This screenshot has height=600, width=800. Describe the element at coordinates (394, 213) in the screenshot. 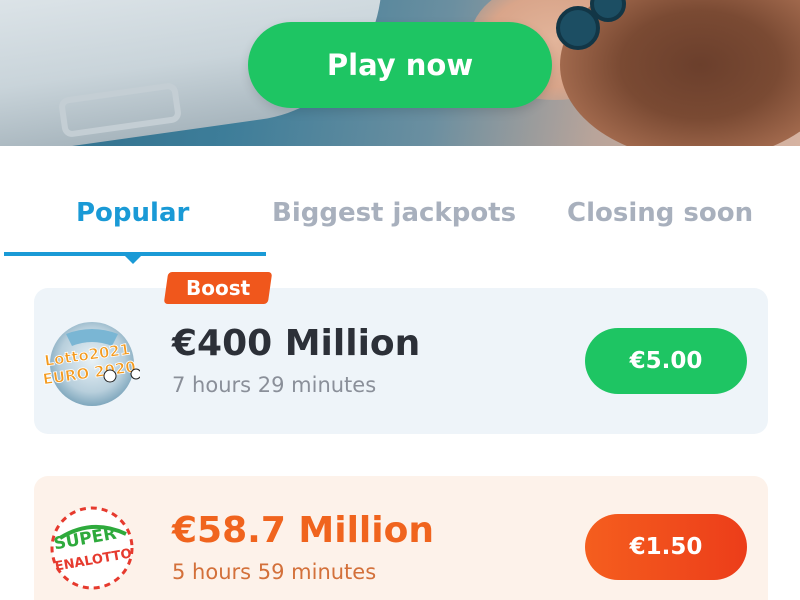

I see `tab-biggest-jackpots: Biggest jackpots` at that location.